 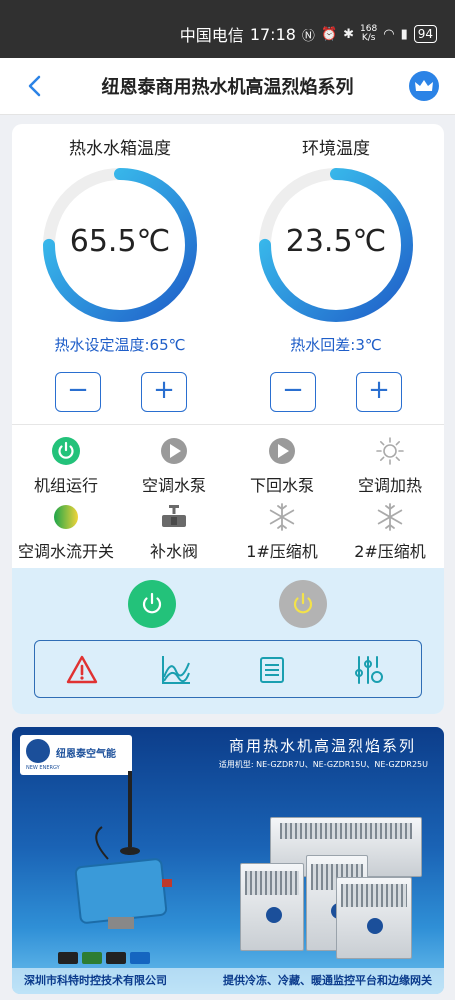 What do you see at coordinates (228, 669) in the screenshot?
I see `function-toolbar` at bounding box center [228, 669].